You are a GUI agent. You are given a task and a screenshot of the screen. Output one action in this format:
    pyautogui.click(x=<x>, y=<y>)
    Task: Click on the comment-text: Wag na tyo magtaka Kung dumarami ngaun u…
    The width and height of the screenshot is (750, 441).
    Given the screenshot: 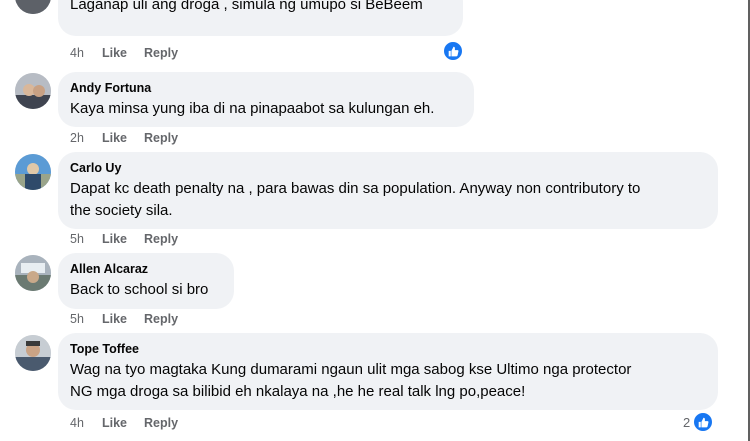 What is the action you would take?
    pyautogui.click(x=351, y=380)
    